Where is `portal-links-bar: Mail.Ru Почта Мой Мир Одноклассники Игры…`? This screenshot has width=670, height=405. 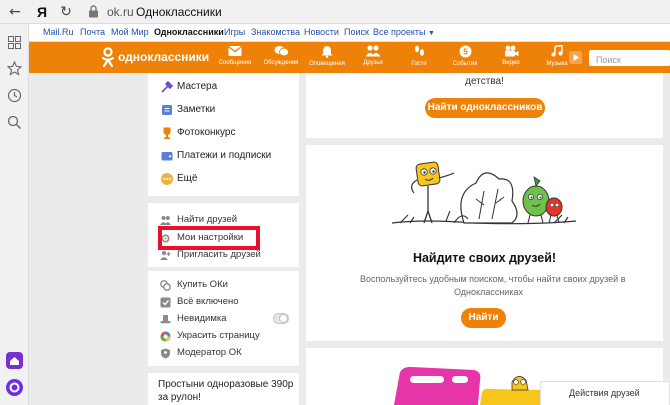
portal-links-bar: Mail.Ru Почта Мой Мир Одноклассники Игры… is located at coordinates (349, 33).